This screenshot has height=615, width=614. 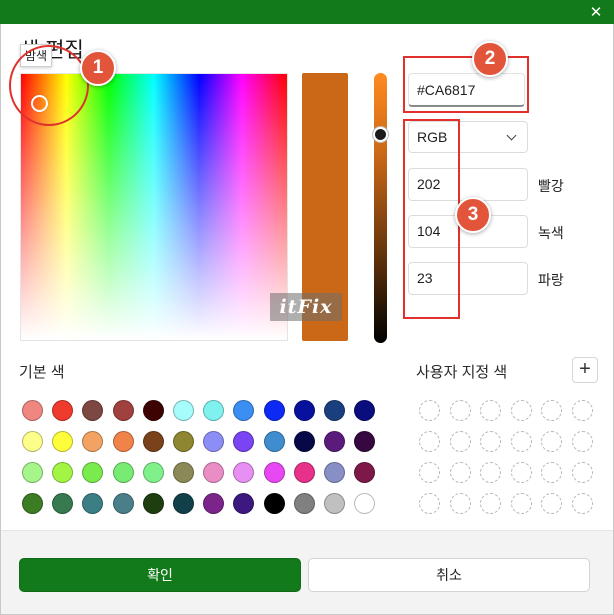 What do you see at coordinates (462, 372) in the screenshot?
I see `custom-colors-label: 사용자 지정 색` at bounding box center [462, 372].